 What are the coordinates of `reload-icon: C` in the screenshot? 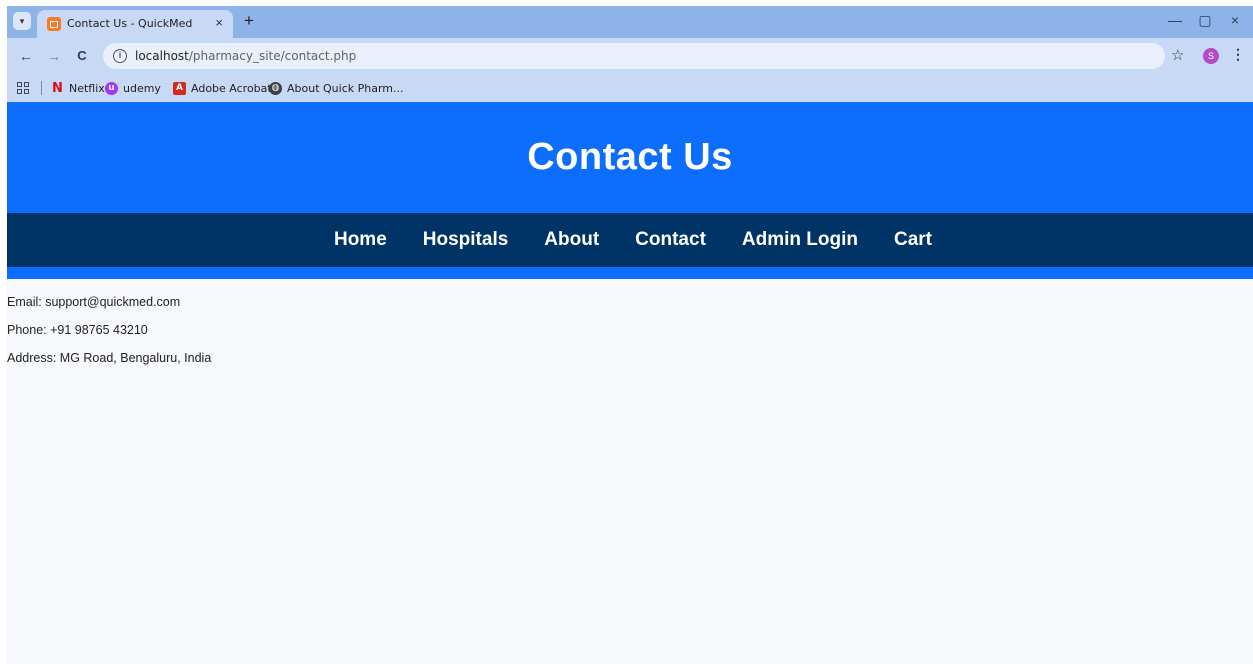 It's located at (82, 56).